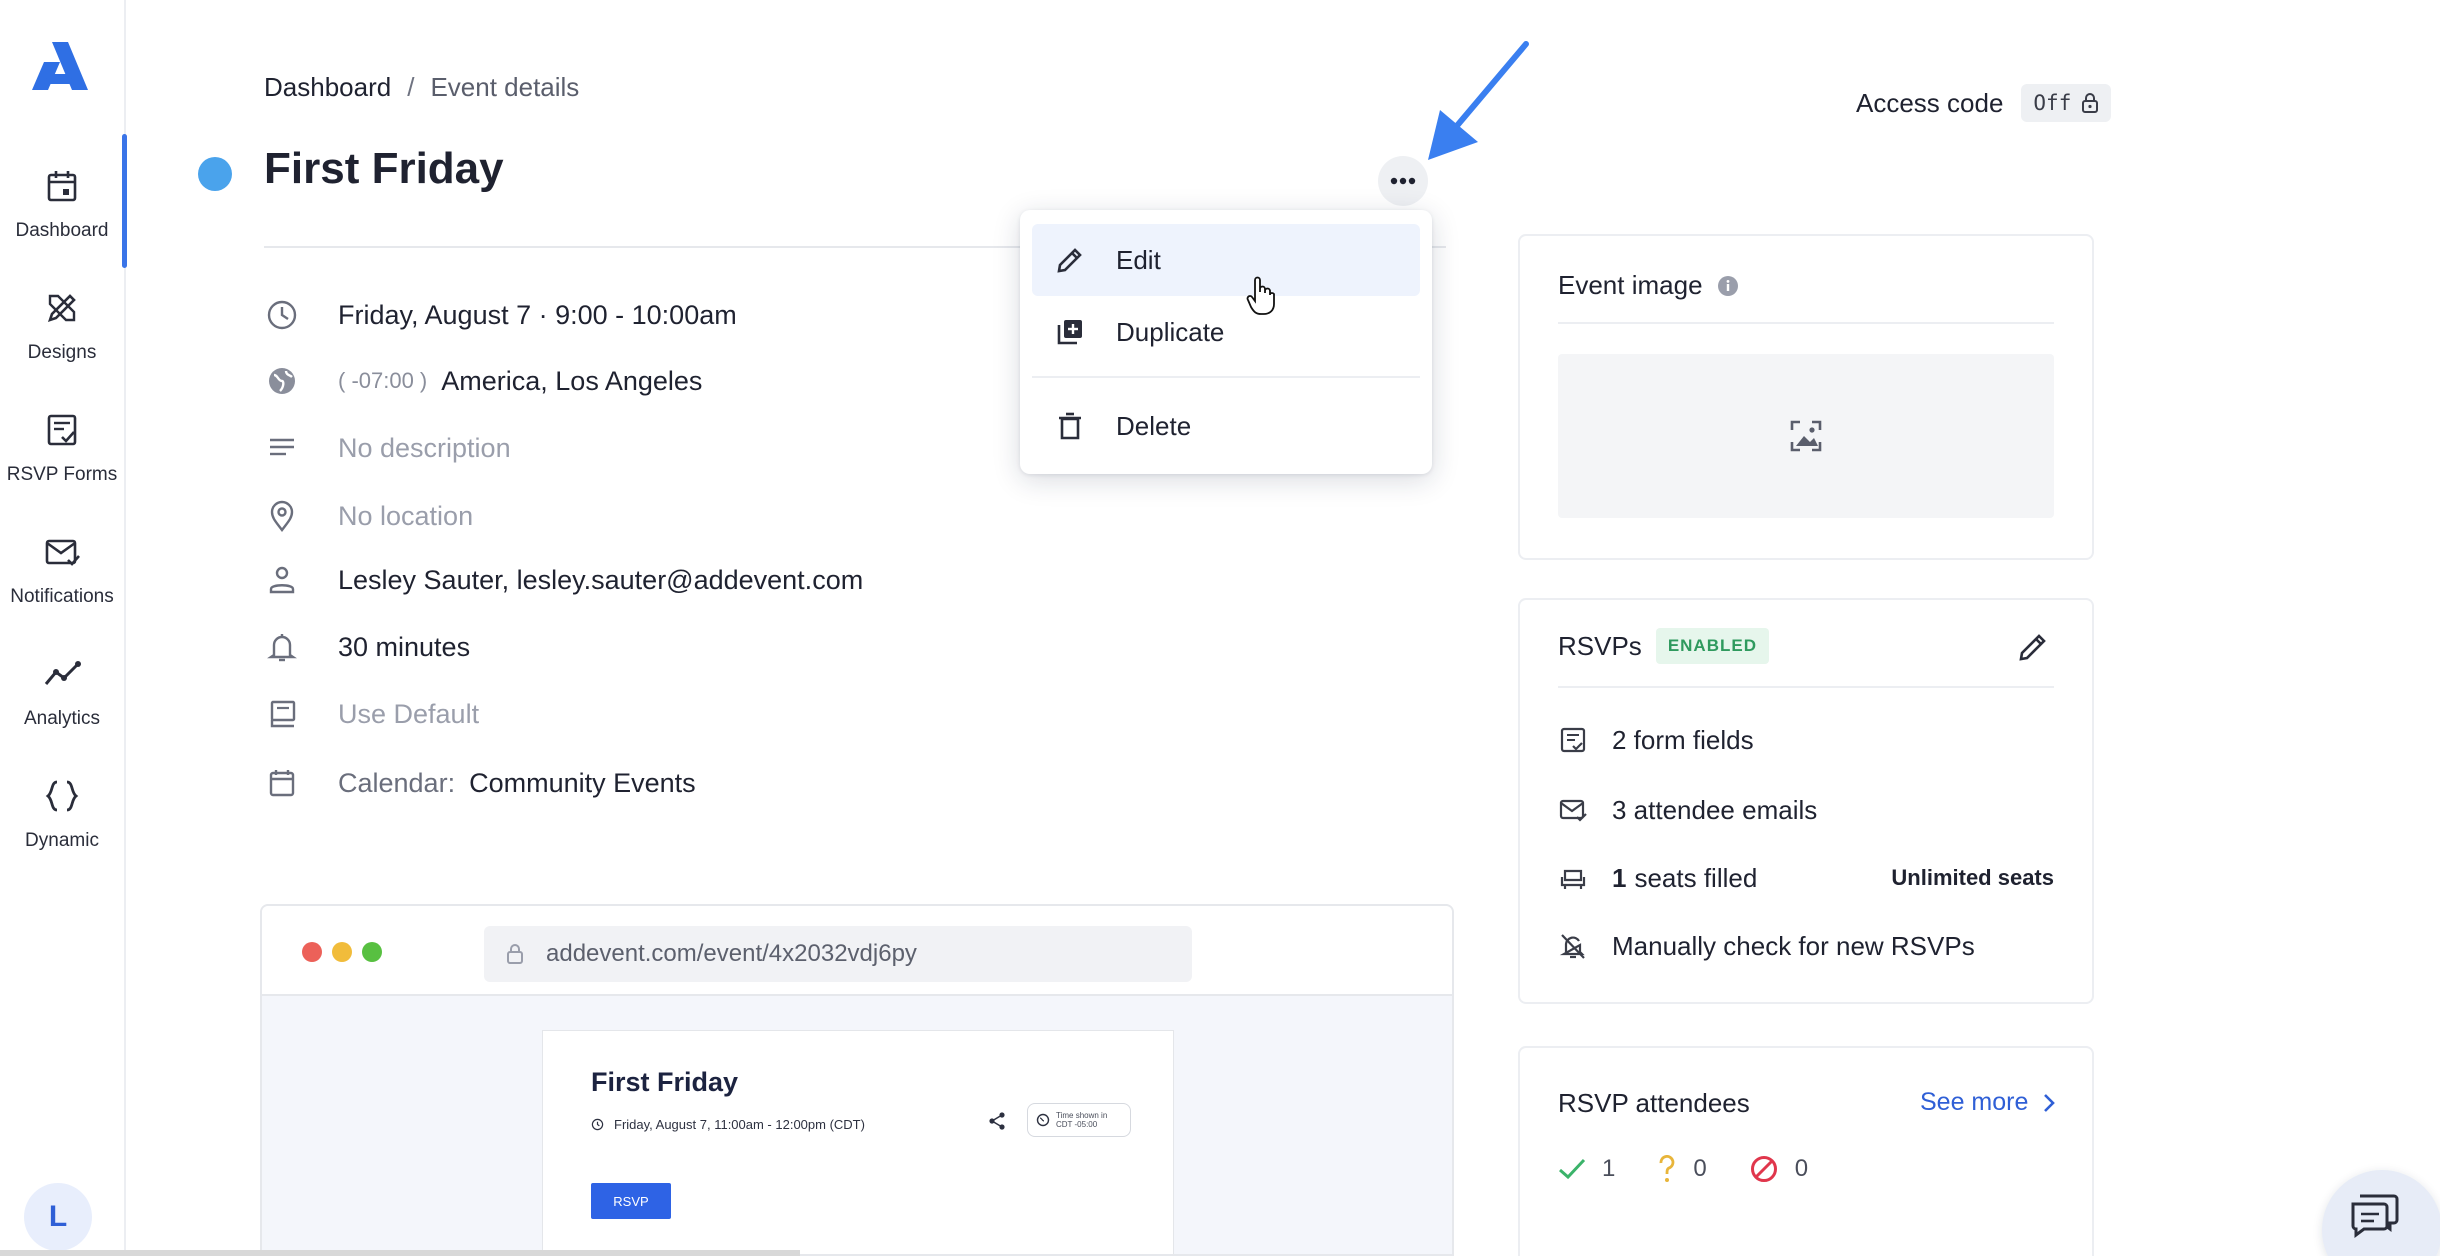  Describe the element at coordinates (1806, 878) in the screenshot. I see `rsvp-seats: 1 seats filled Unlimited seats` at that location.